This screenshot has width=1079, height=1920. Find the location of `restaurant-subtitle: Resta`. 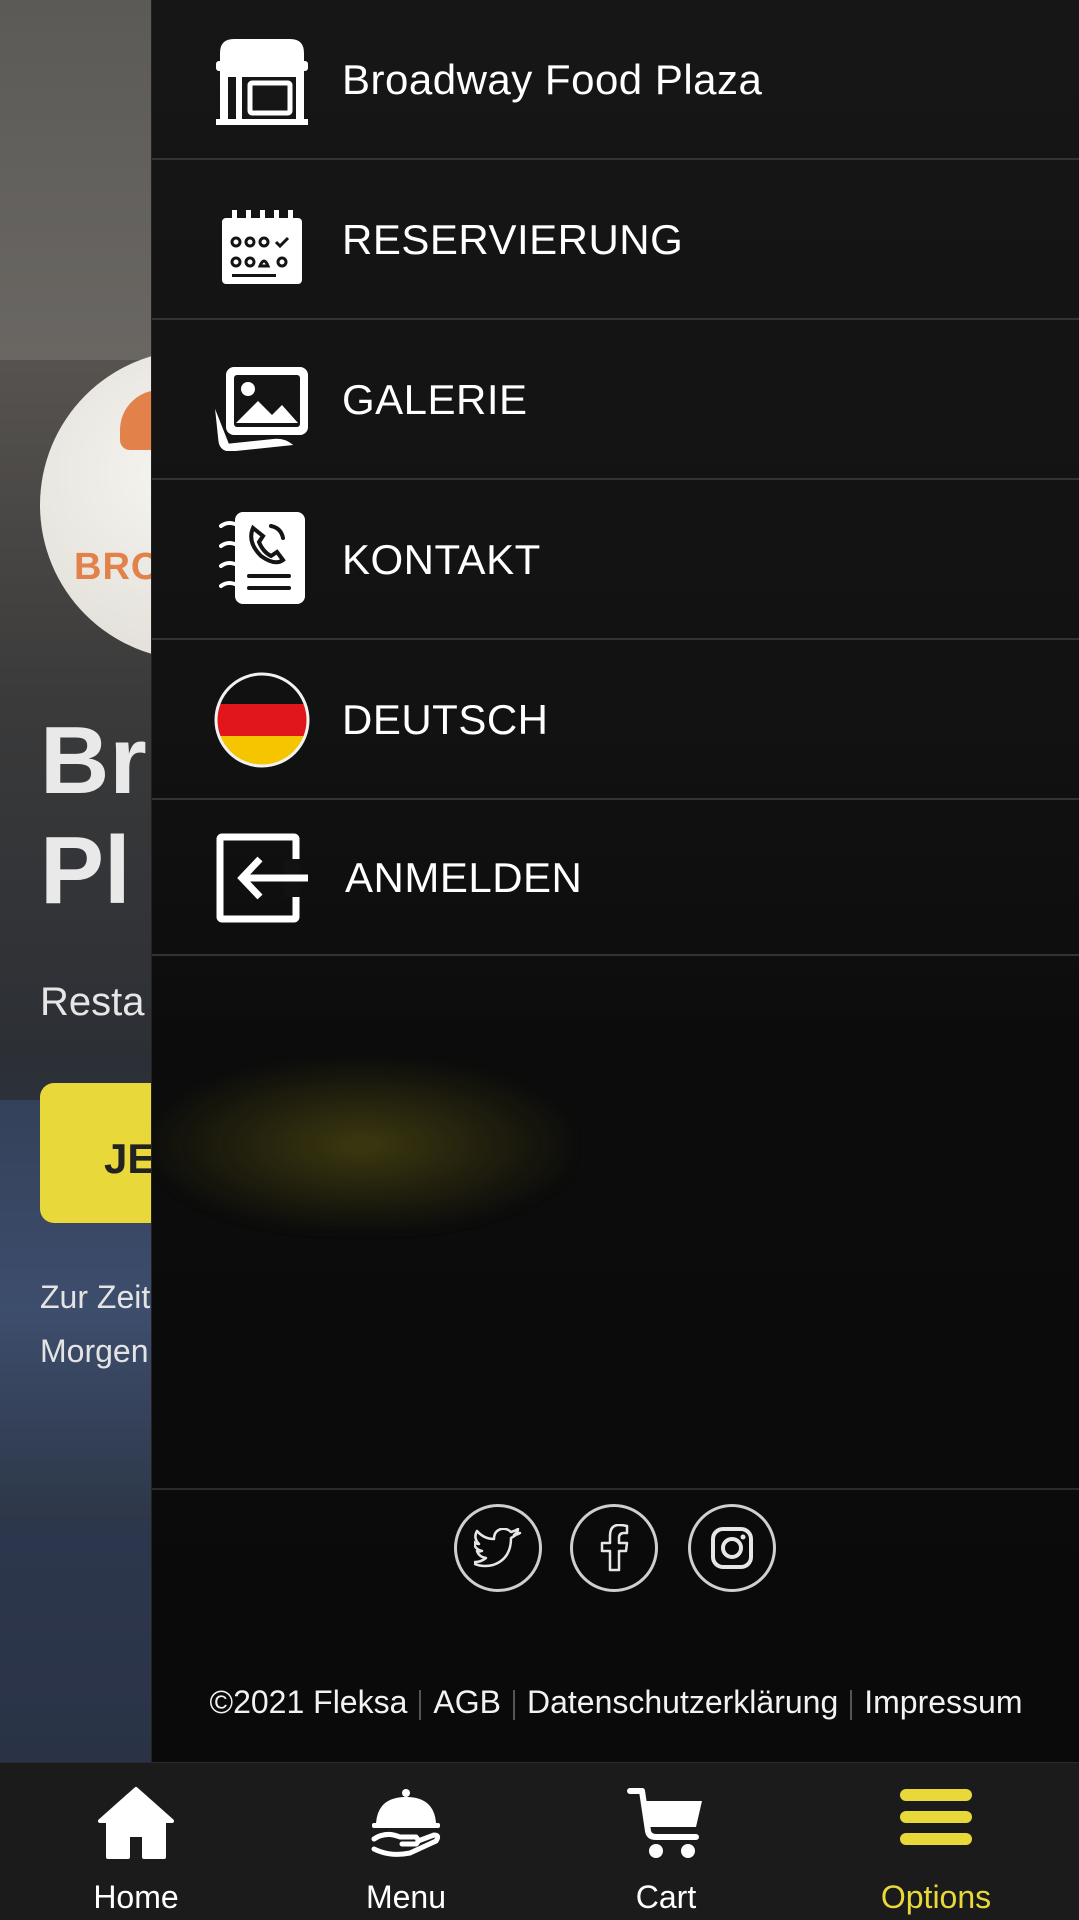

restaurant-subtitle: Resta is located at coordinates (92, 1002).